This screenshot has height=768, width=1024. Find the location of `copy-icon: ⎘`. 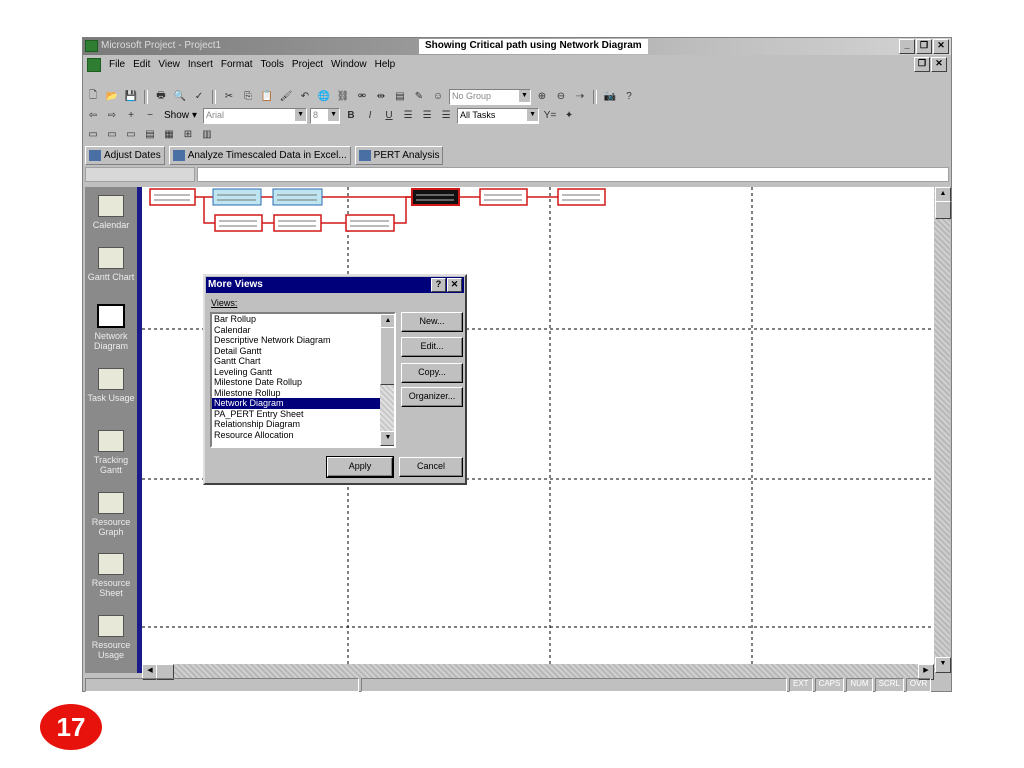

copy-icon: ⎘ is located at coordinates (248, 96).